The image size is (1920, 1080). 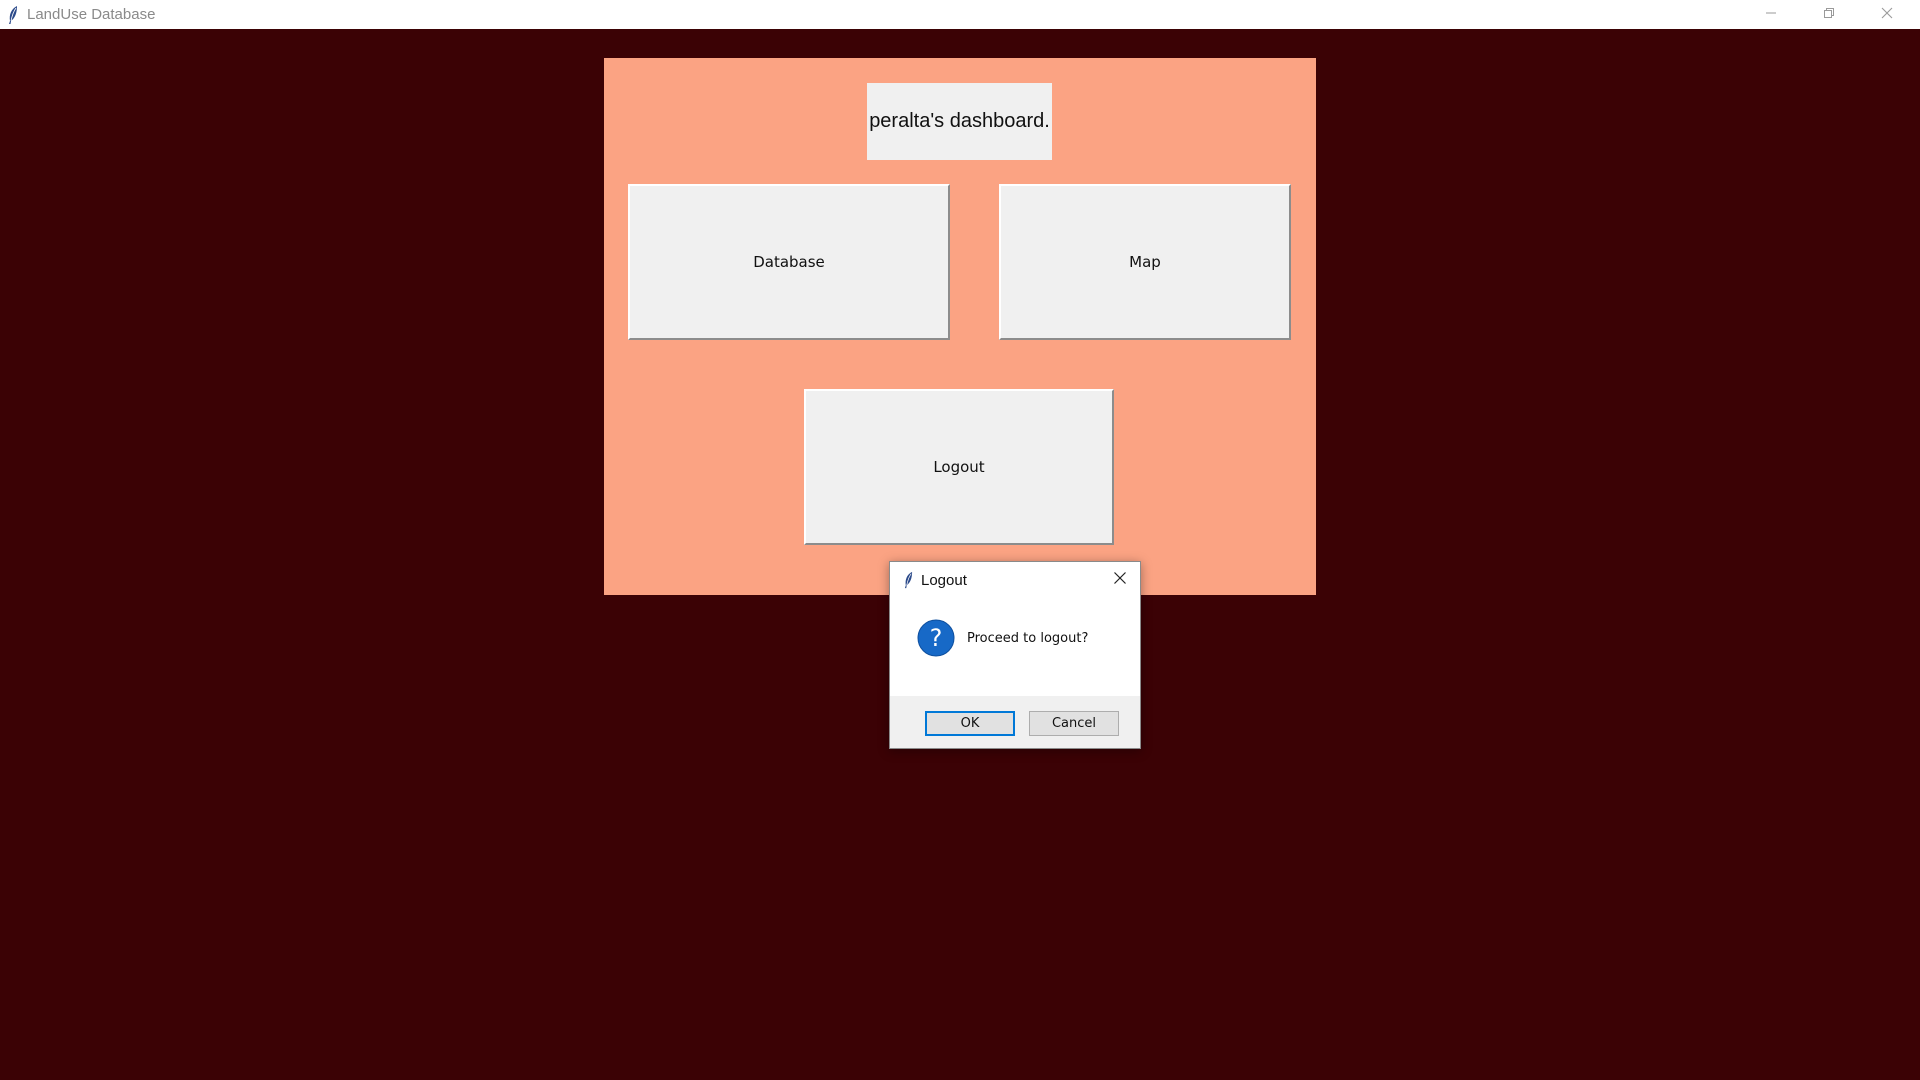 I want to click on dialog-footer: OK Cancel, so click(x=1015, y=722).